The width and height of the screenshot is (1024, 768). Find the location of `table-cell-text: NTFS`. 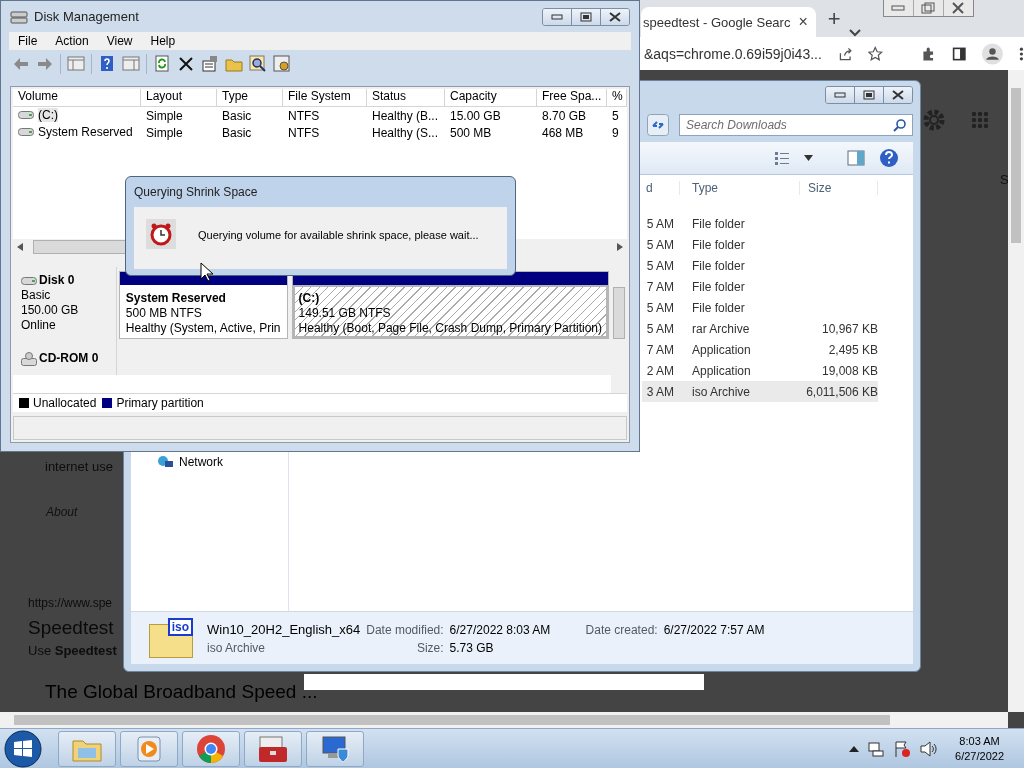

table-cell-text: NTFS is located at coordinates (304, 115).